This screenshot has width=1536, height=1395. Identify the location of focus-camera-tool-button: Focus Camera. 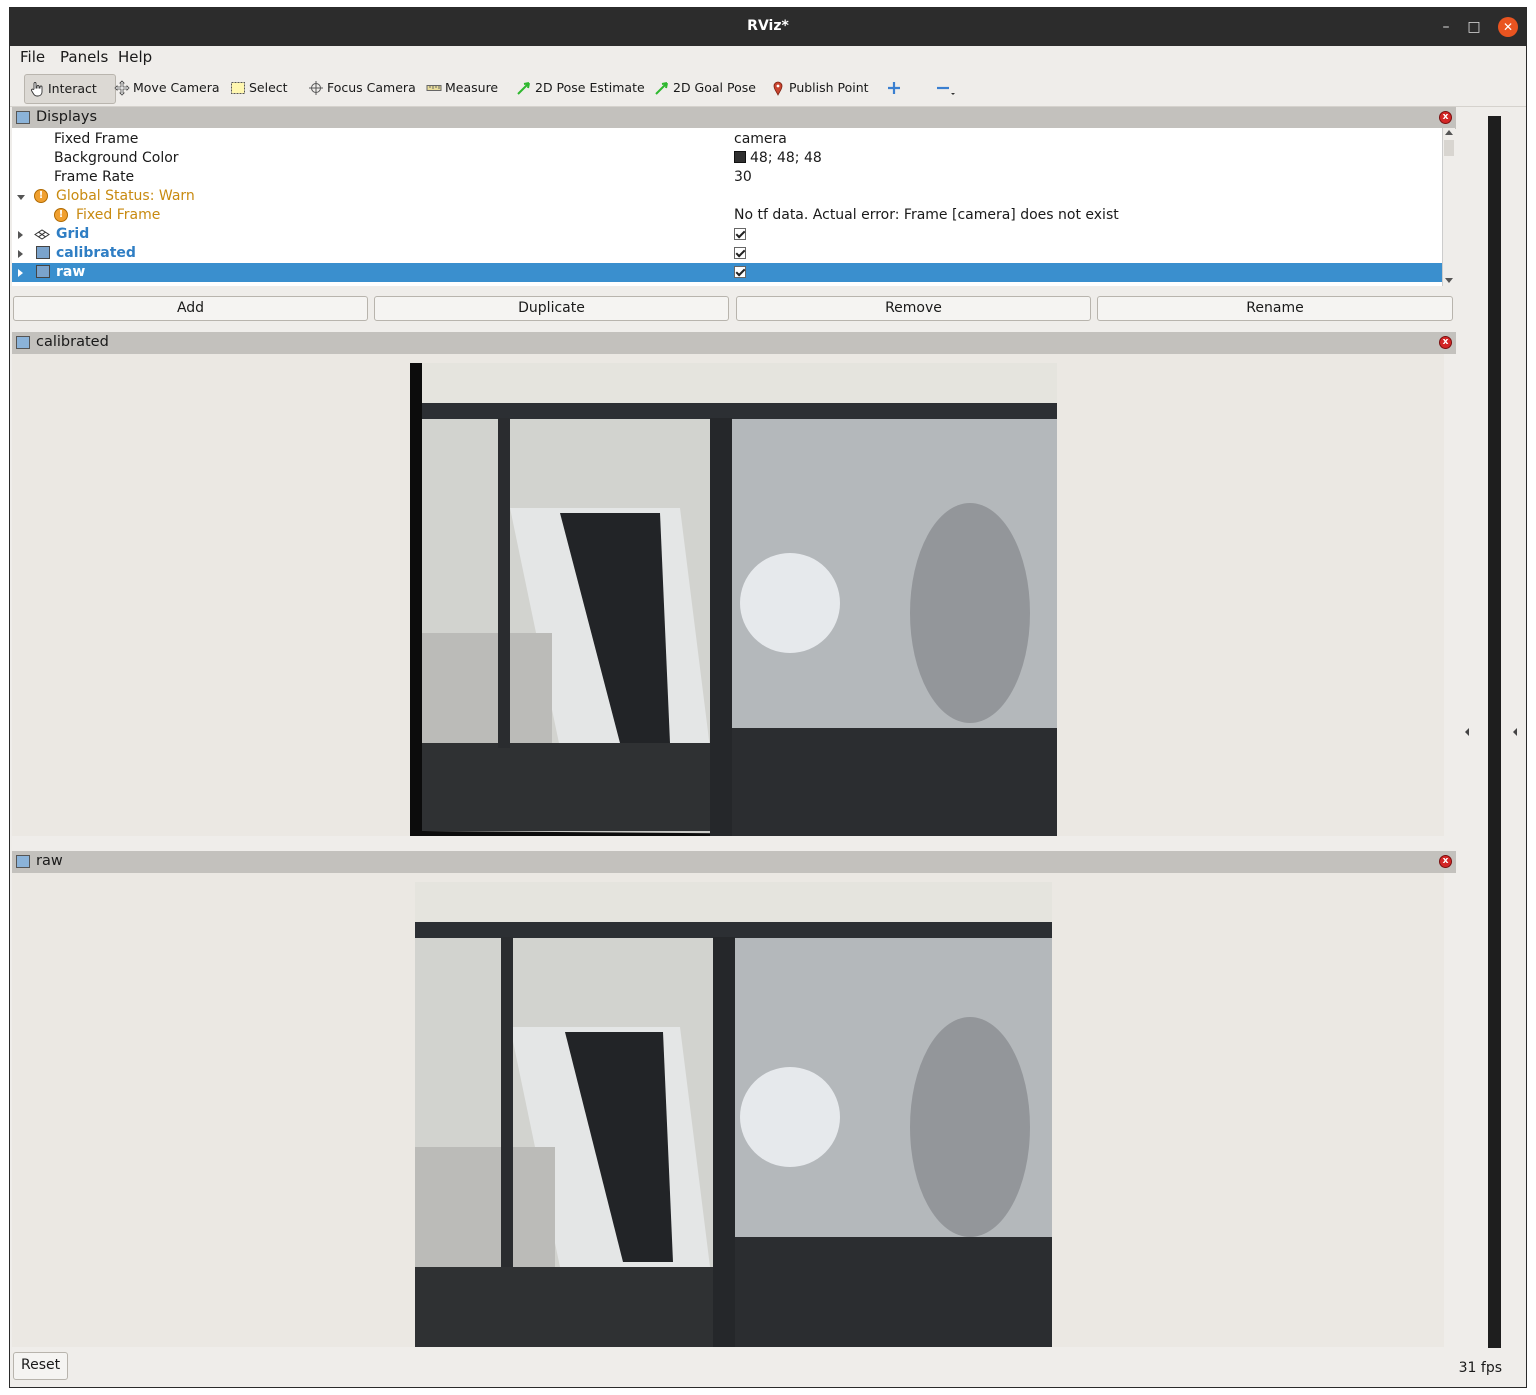
(362, 88).